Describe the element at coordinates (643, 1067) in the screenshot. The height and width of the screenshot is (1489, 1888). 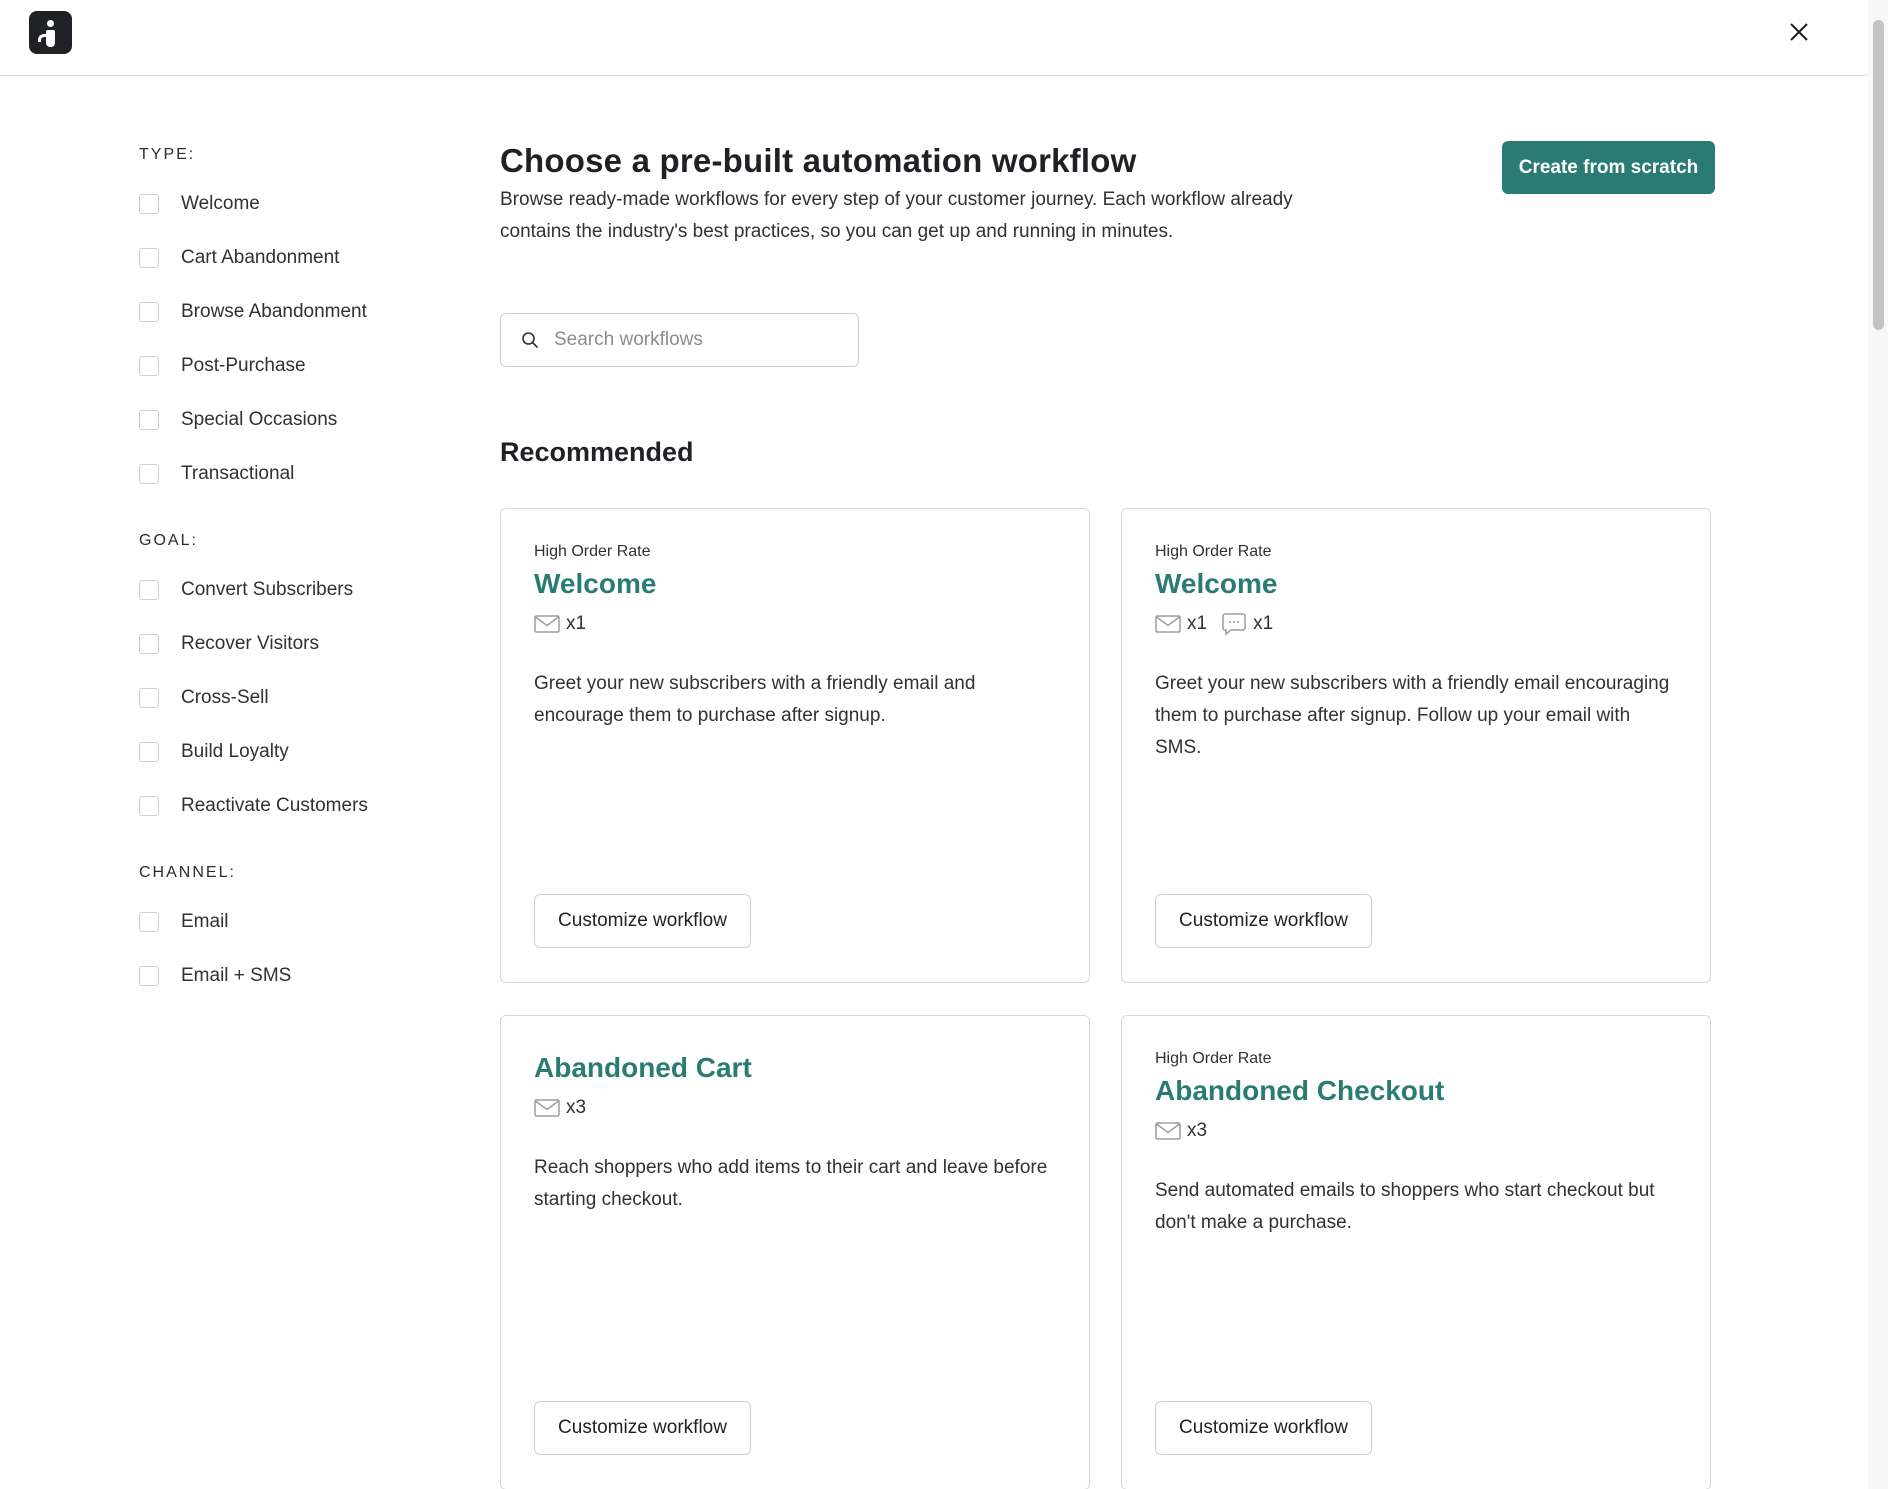
I see `card-title: Abandoned Cart` at that location.